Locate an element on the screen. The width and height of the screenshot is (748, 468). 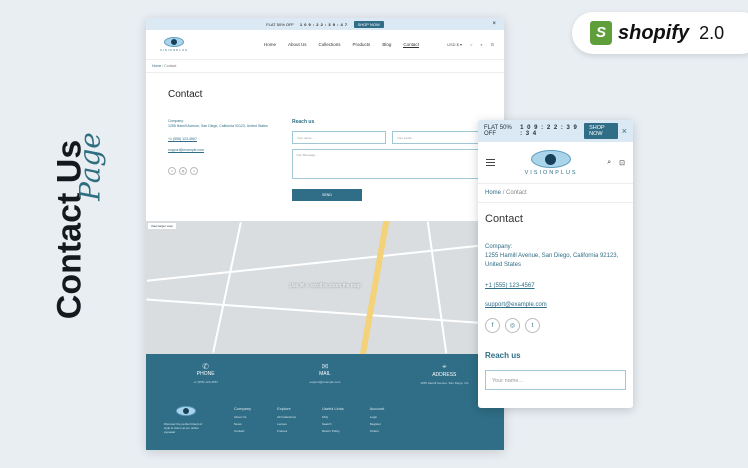
footer-link: Frames is located at coordinates (286, 431).